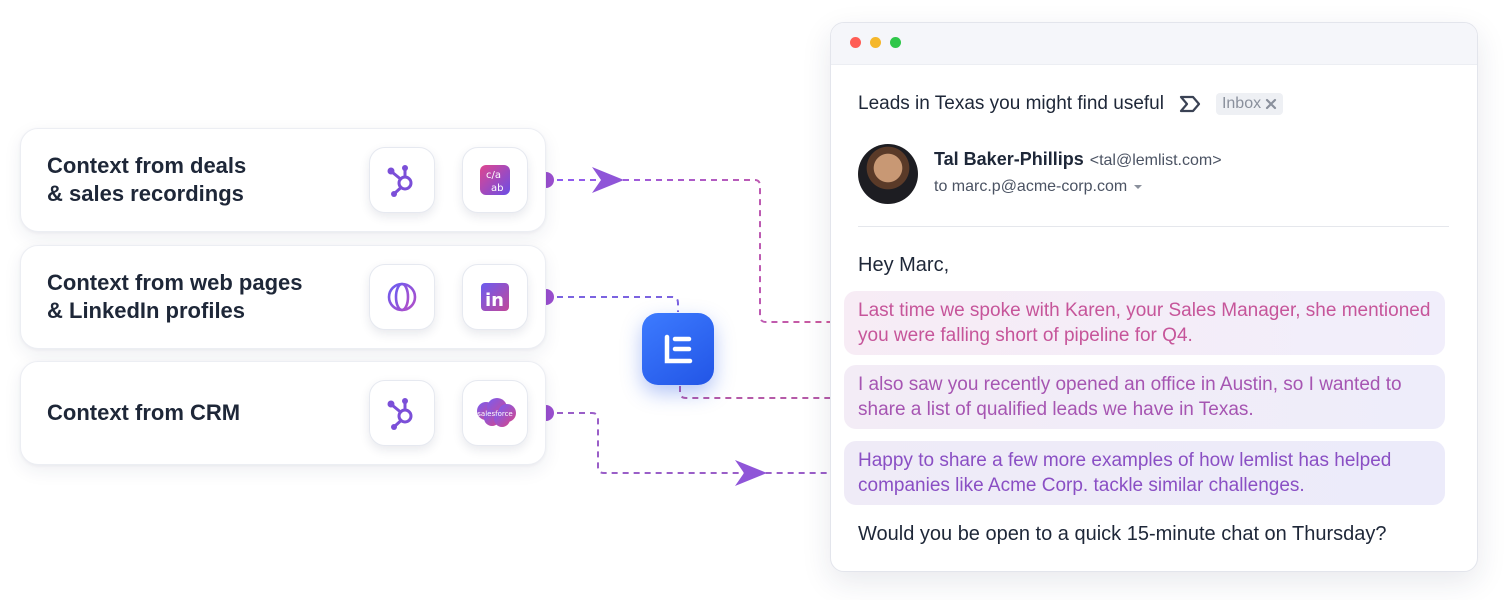 The image size is (1504, 600). I want to click on recipient-text: to marc.p@acme-corp.com, so click(1031, 186).